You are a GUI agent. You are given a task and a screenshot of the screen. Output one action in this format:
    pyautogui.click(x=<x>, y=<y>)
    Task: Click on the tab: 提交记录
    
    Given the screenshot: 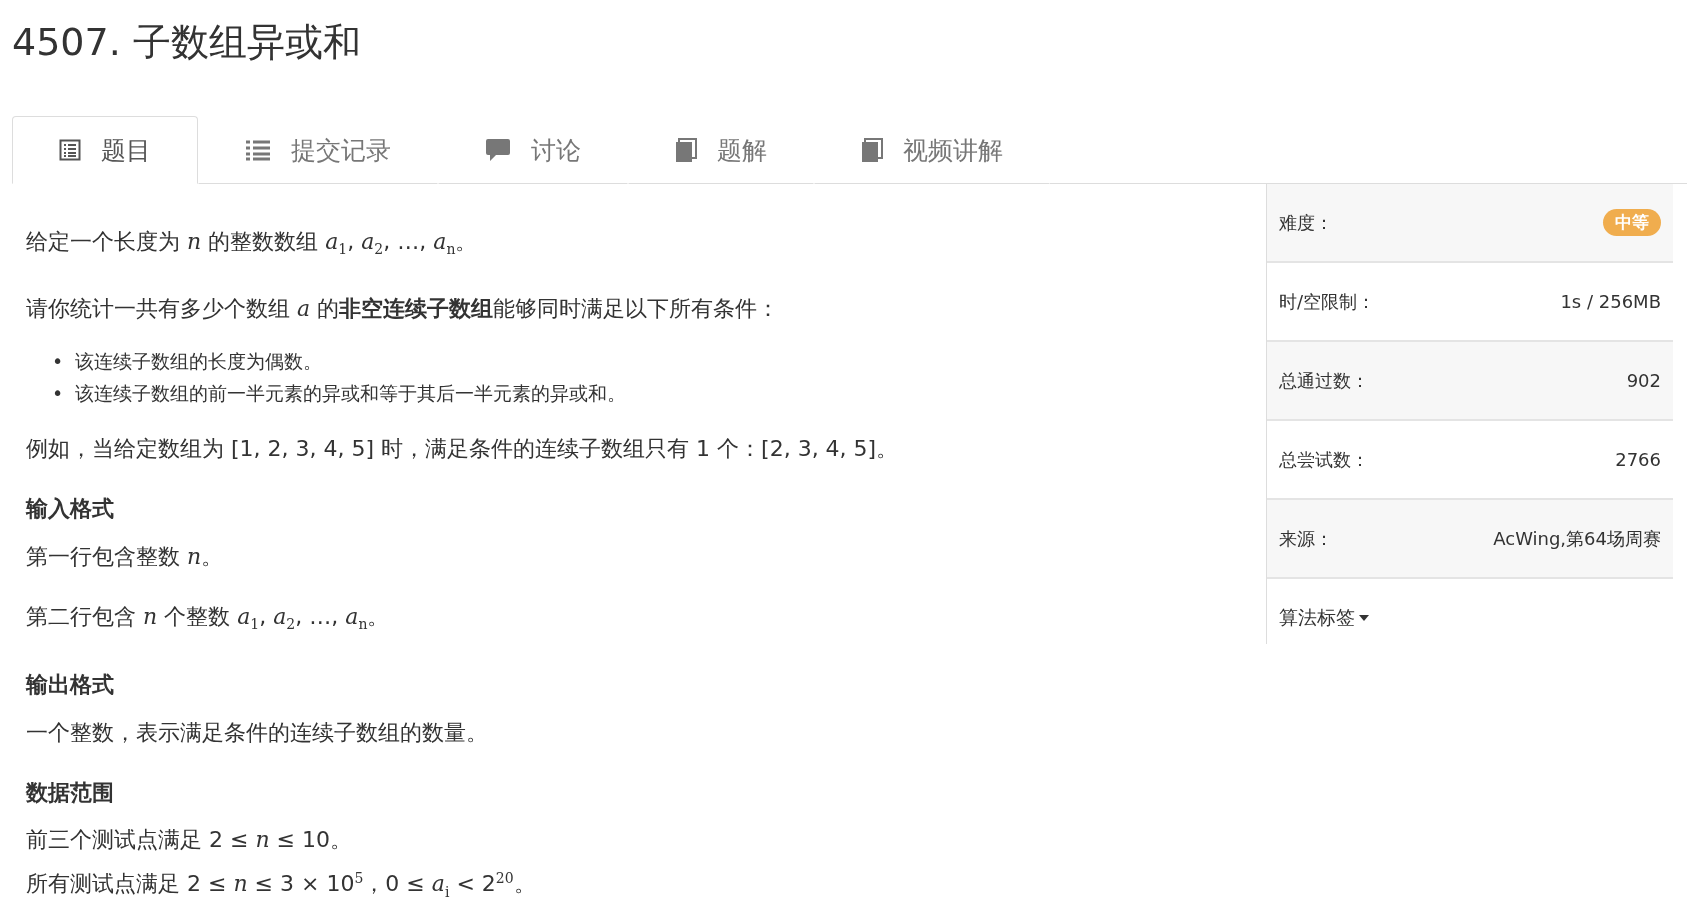 What is the action you would take?
    pyautogui.click(x=318, y=150)
    